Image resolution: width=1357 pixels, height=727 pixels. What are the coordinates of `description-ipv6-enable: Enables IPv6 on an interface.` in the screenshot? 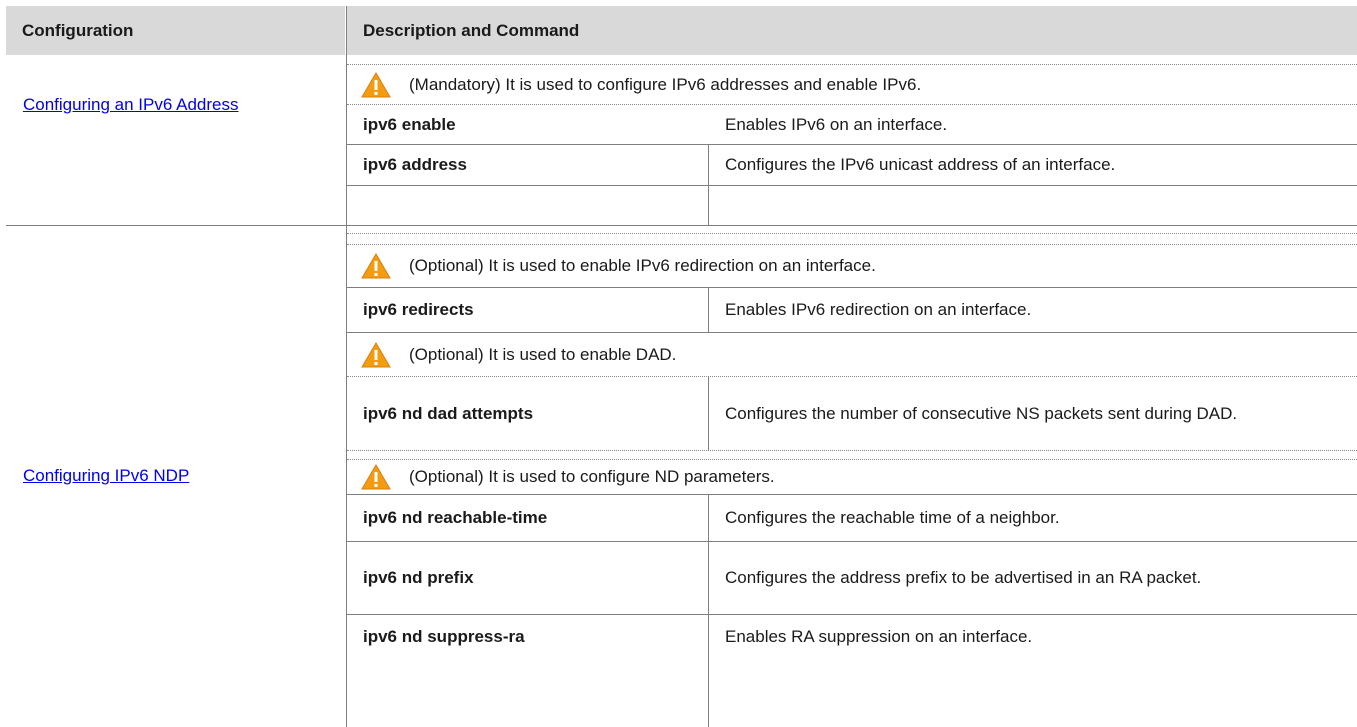 It's located at (836, 124).